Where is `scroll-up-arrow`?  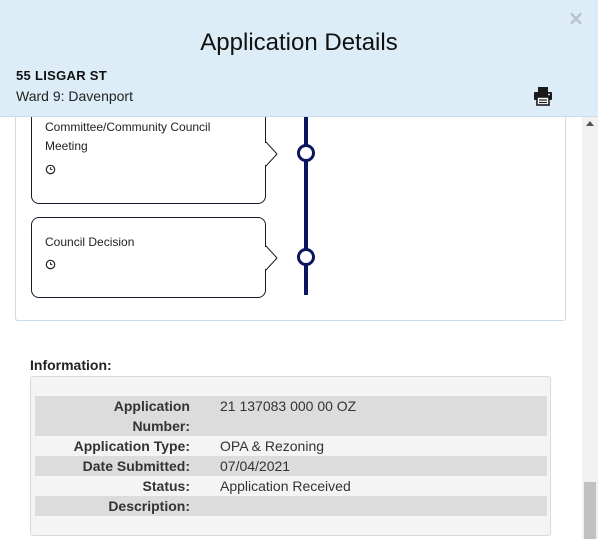 scroll-up-arrow is located at coordinates (590, 123).